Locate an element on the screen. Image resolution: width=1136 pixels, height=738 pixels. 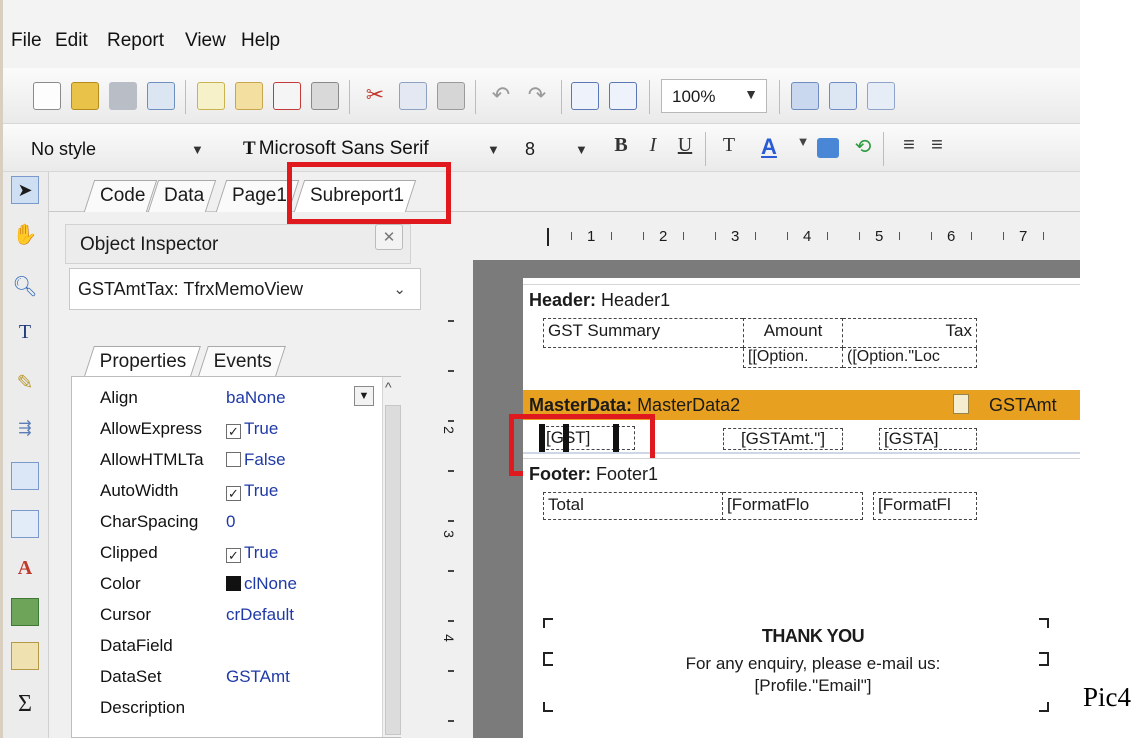
property-row: Clipped ✓ True is located at coordinates (237, 553).